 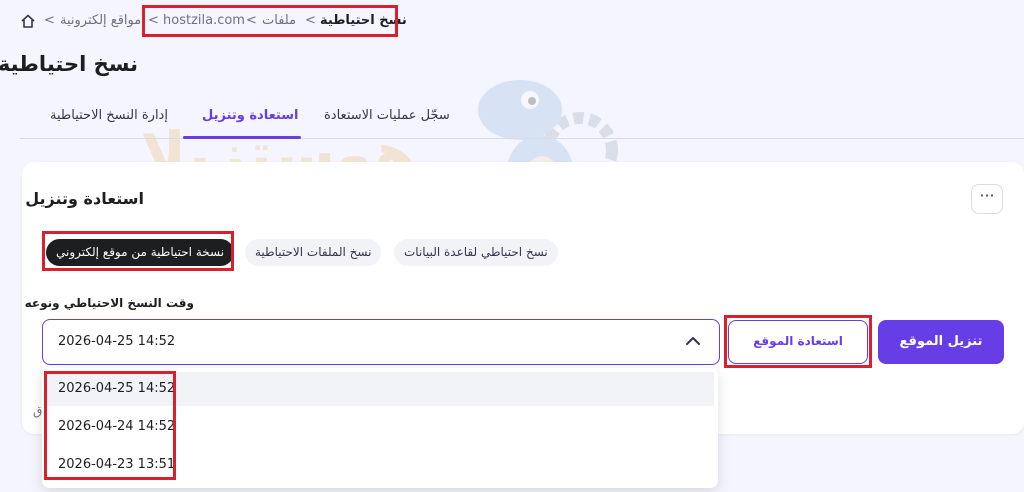 What do you see at coordinates (387, 115) in the screenshot?
I see `tab-restore-history: سجّل عمليات الاستعادة` at bounding box center [387, 115].